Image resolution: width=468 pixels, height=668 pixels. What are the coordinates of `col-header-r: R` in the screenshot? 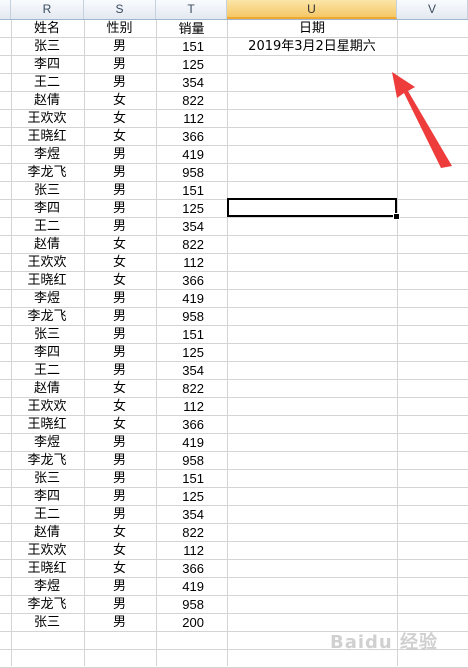 It's located at (47, 9).